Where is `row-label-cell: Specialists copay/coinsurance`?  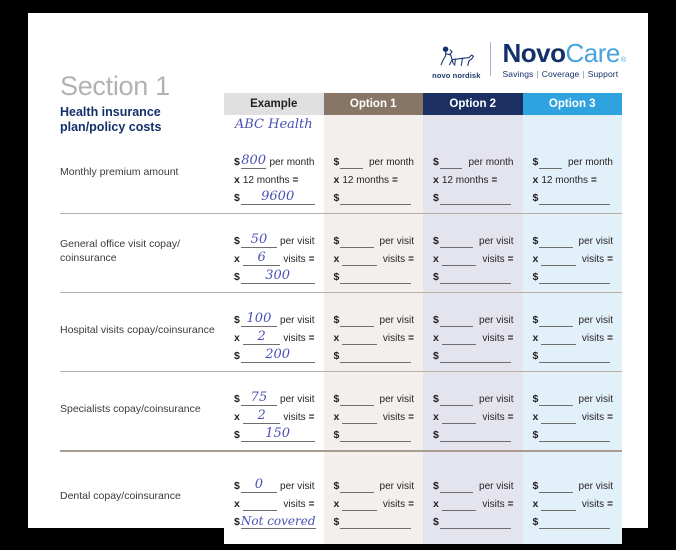 row-label-cell: Specialists copay/coinsurance is located at coordinates (142, 414).